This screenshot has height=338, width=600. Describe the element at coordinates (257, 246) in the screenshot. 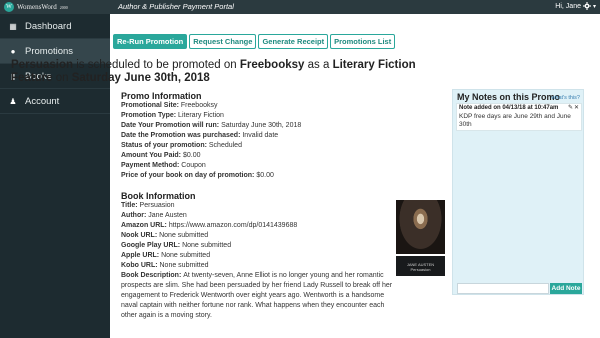

I see `book-row: Google Play URL: None submitted` at that location.